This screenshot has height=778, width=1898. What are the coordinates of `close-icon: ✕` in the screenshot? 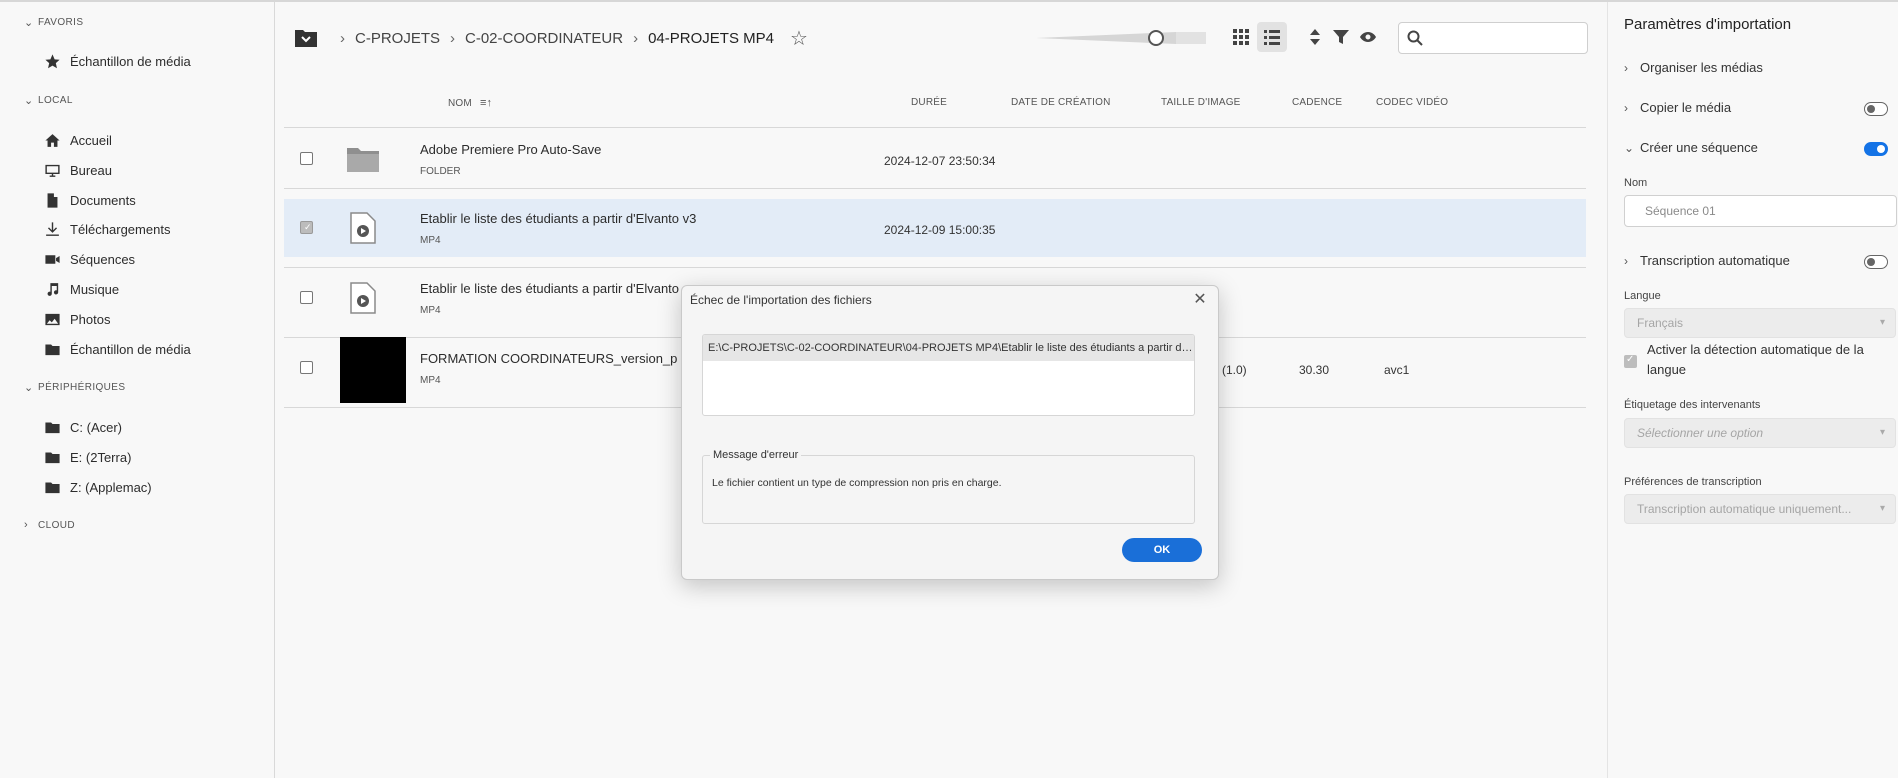 It's located at (1200, 300).